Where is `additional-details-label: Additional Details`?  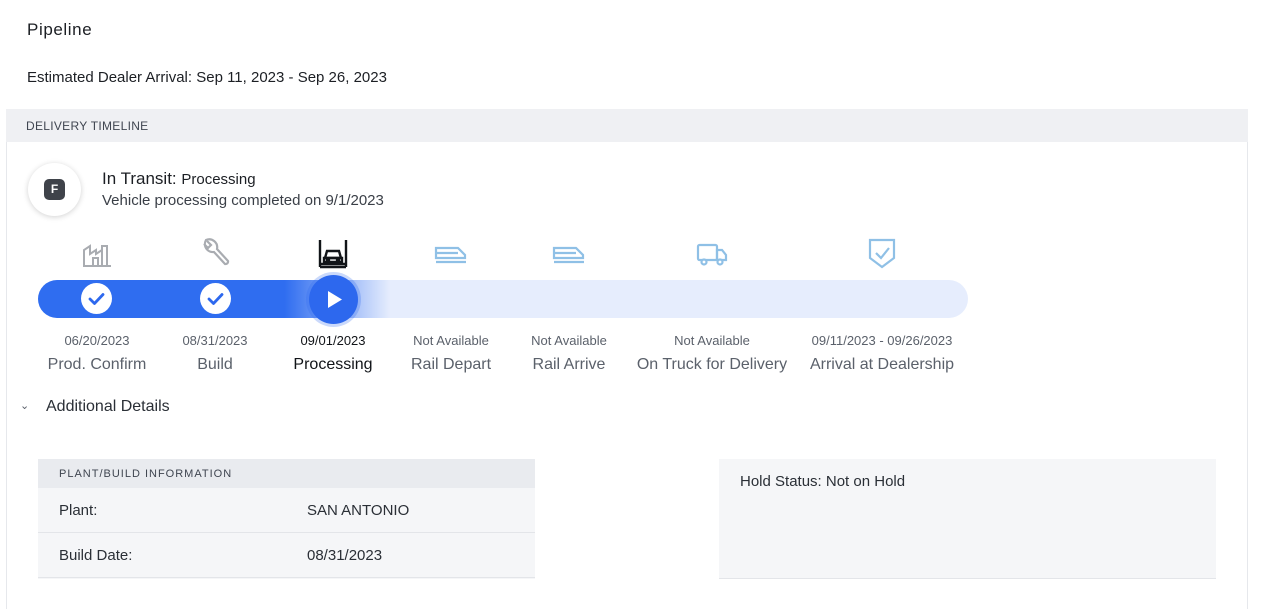 additional-details-label: Additional Details is located at coordinates (108, 406).